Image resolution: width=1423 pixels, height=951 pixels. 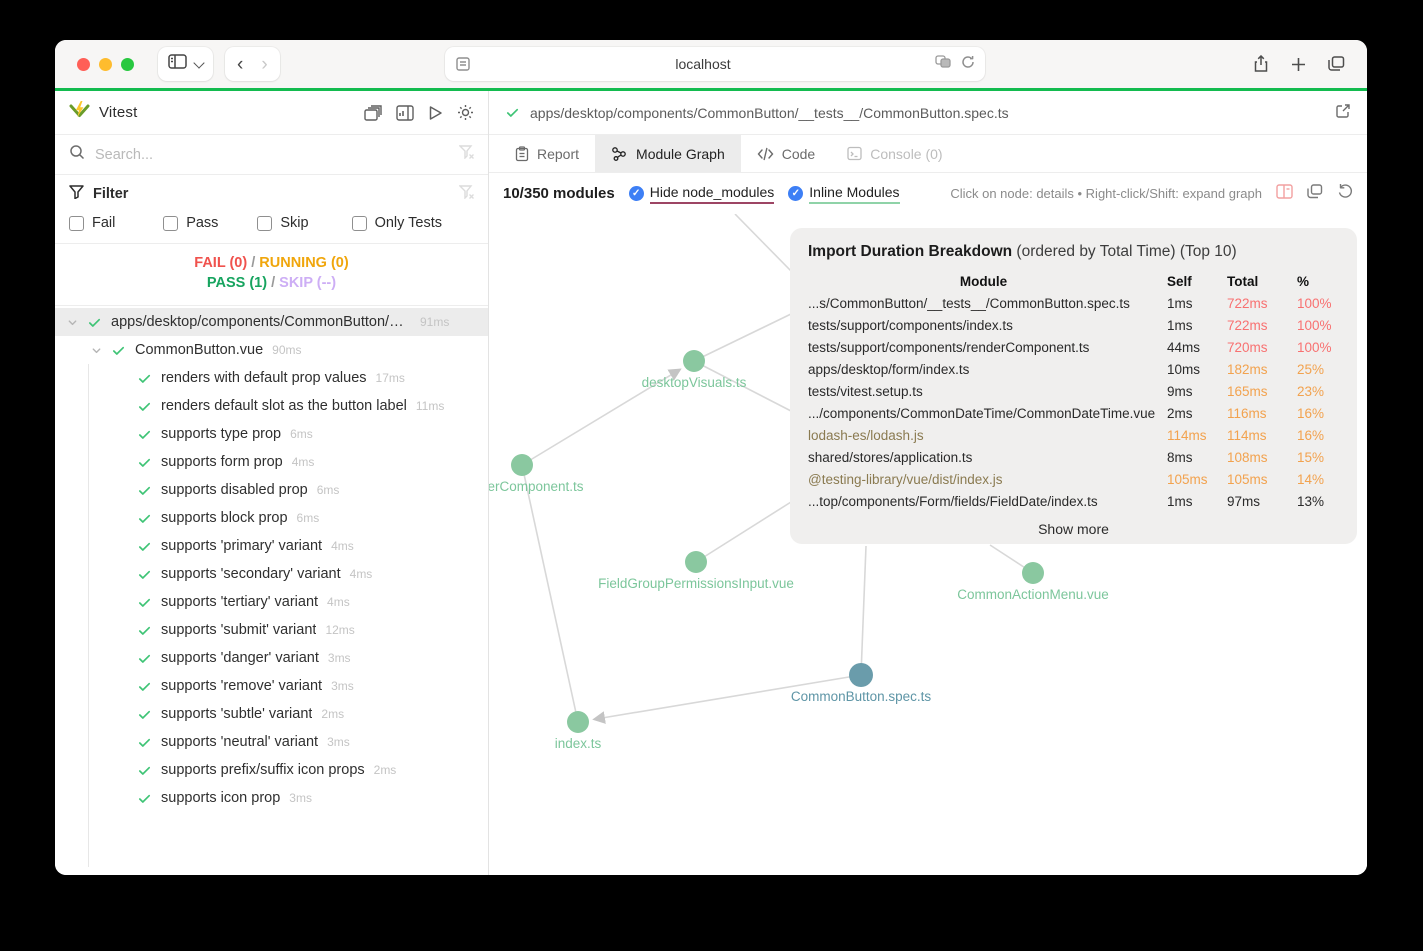 What do you see at coordinates (1314, 347) in the screenshot?
I see `pct-cell: 100%` at bounding box center [1314, 347].